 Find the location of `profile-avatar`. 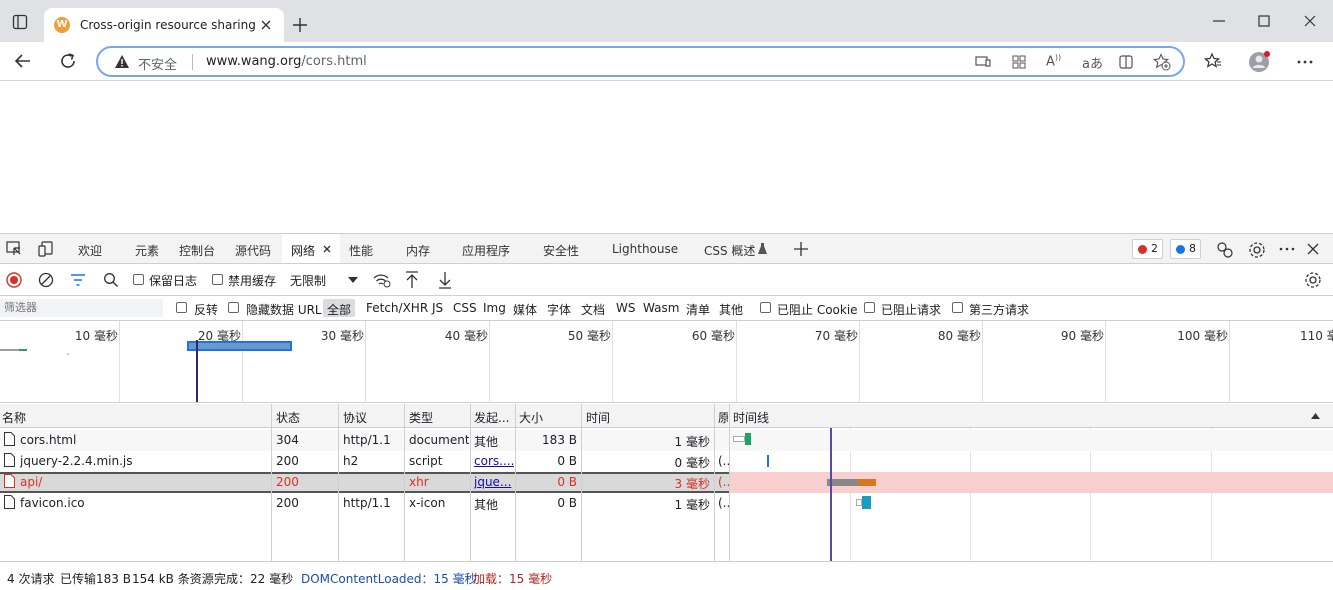

profile-avatar is located at coordinates (1260, 62).